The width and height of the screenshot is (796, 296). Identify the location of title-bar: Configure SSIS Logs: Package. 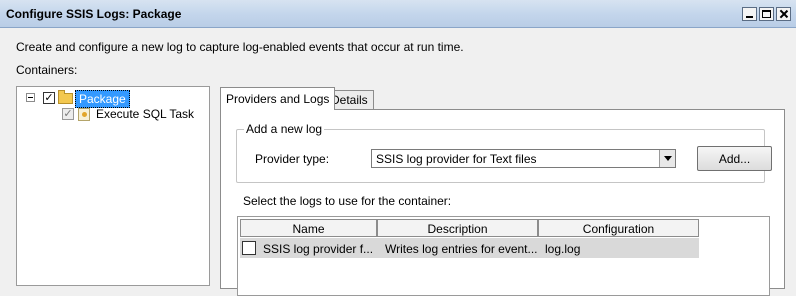
(398, 14).